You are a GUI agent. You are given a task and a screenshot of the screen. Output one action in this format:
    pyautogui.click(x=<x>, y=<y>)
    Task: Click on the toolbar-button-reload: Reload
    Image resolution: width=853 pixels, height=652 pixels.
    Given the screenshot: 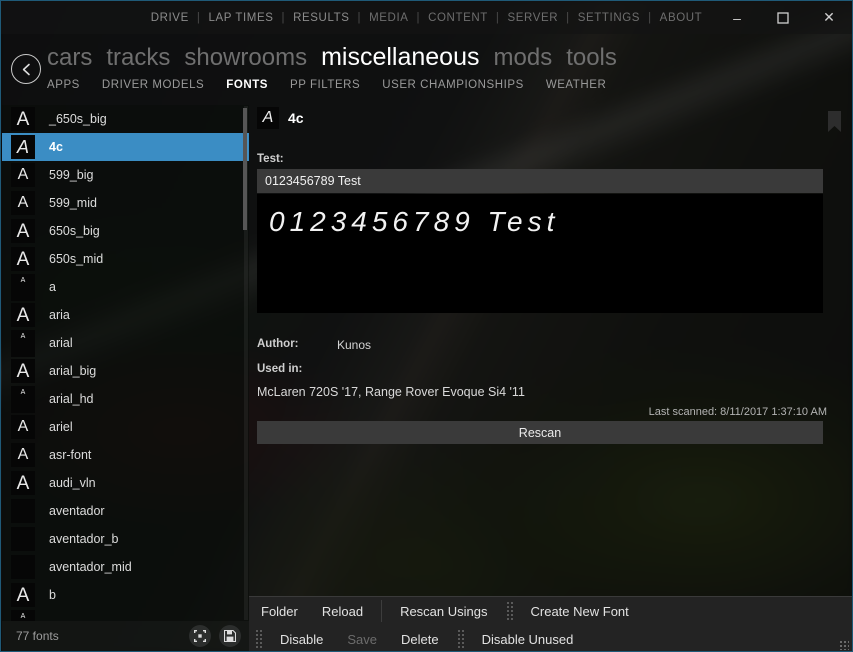 What is the action you would take?
    pyautogui.click(x=342, y=611)
    